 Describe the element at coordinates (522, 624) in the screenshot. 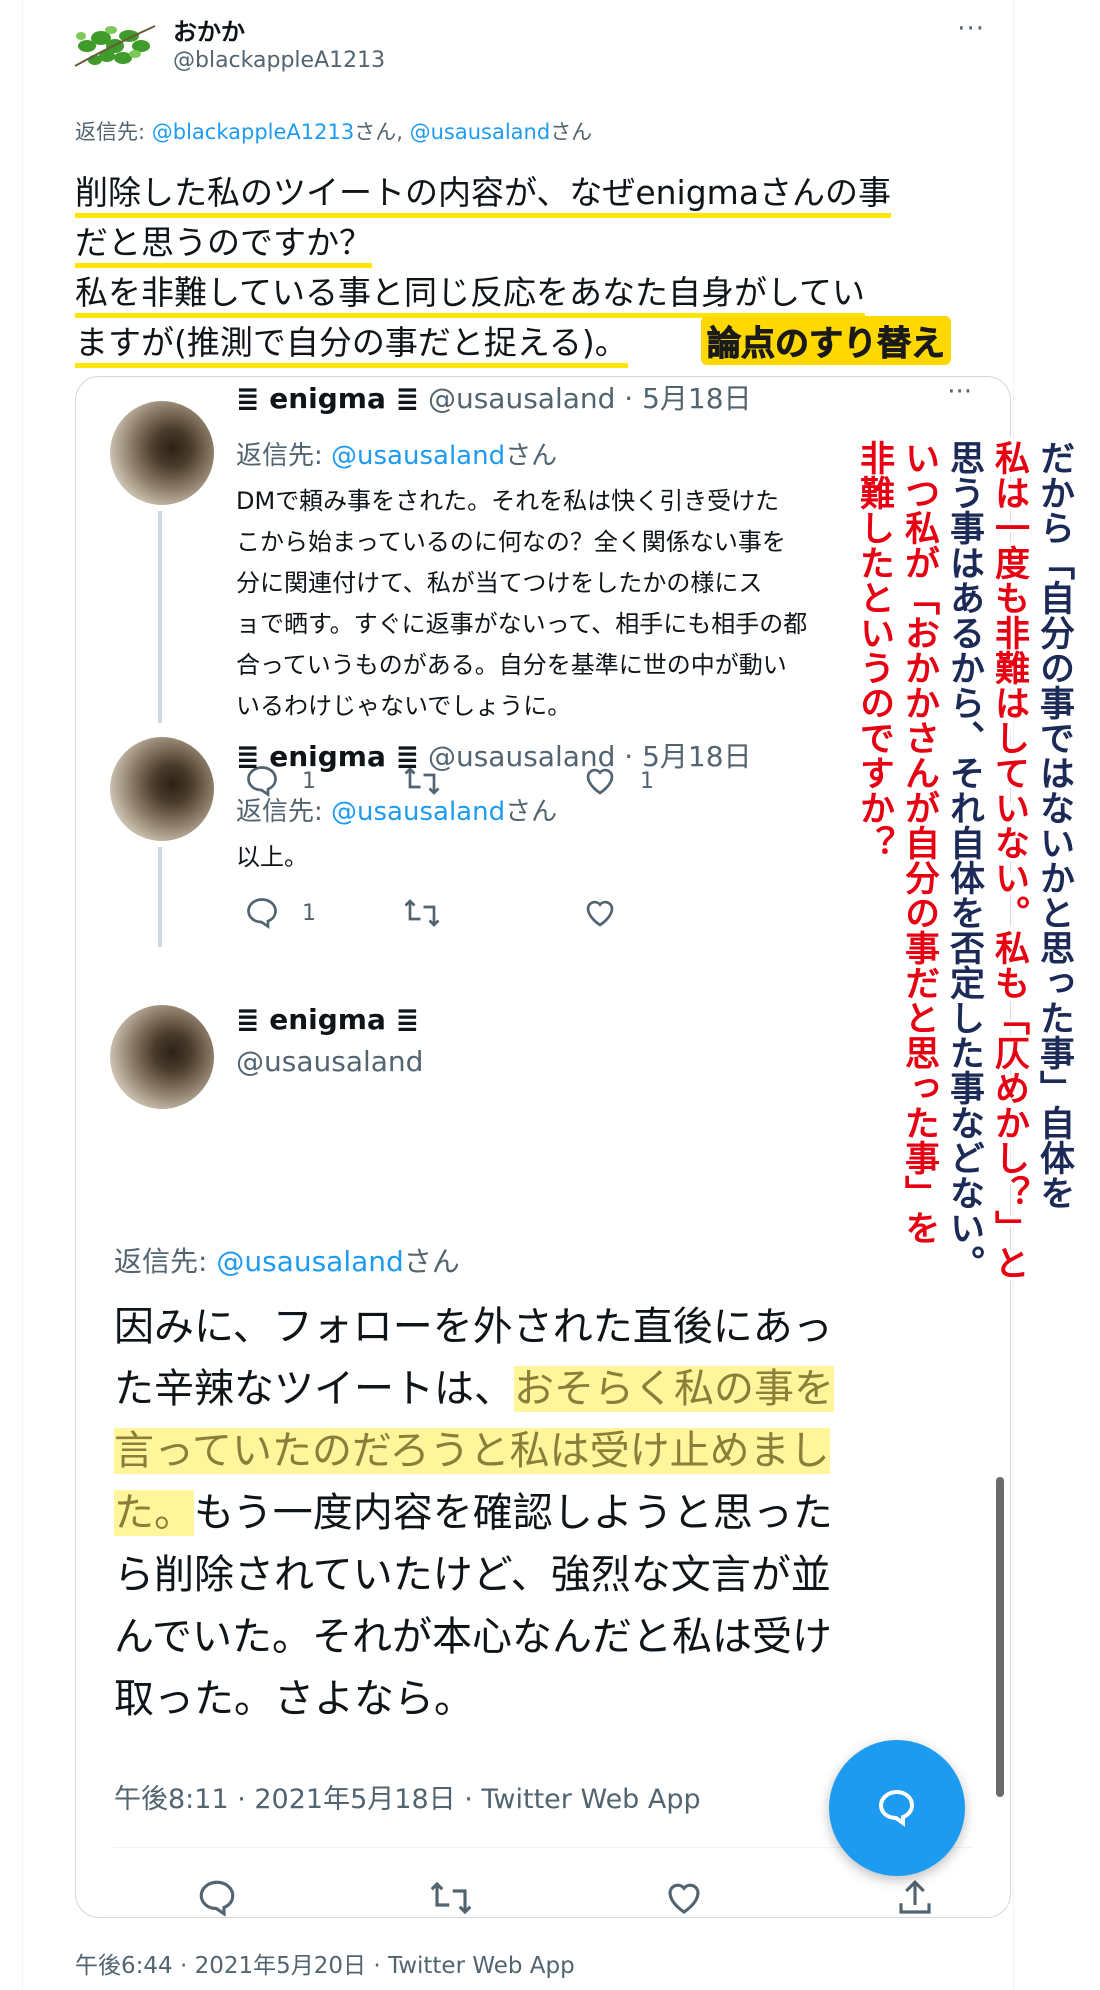

I see `text-line: ョで晒す。すぐに返事がないって、相手にも相手の都` at that location.